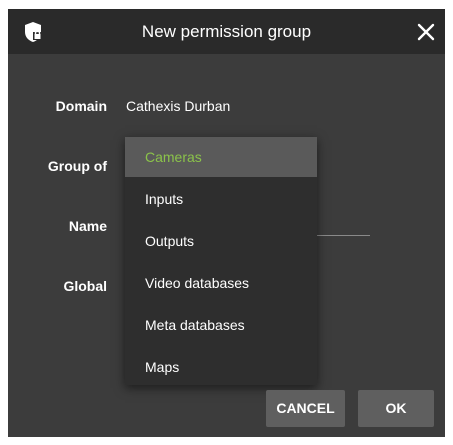  I want to click on dropdown-option-cameras: Cameras, so click(221, 157).